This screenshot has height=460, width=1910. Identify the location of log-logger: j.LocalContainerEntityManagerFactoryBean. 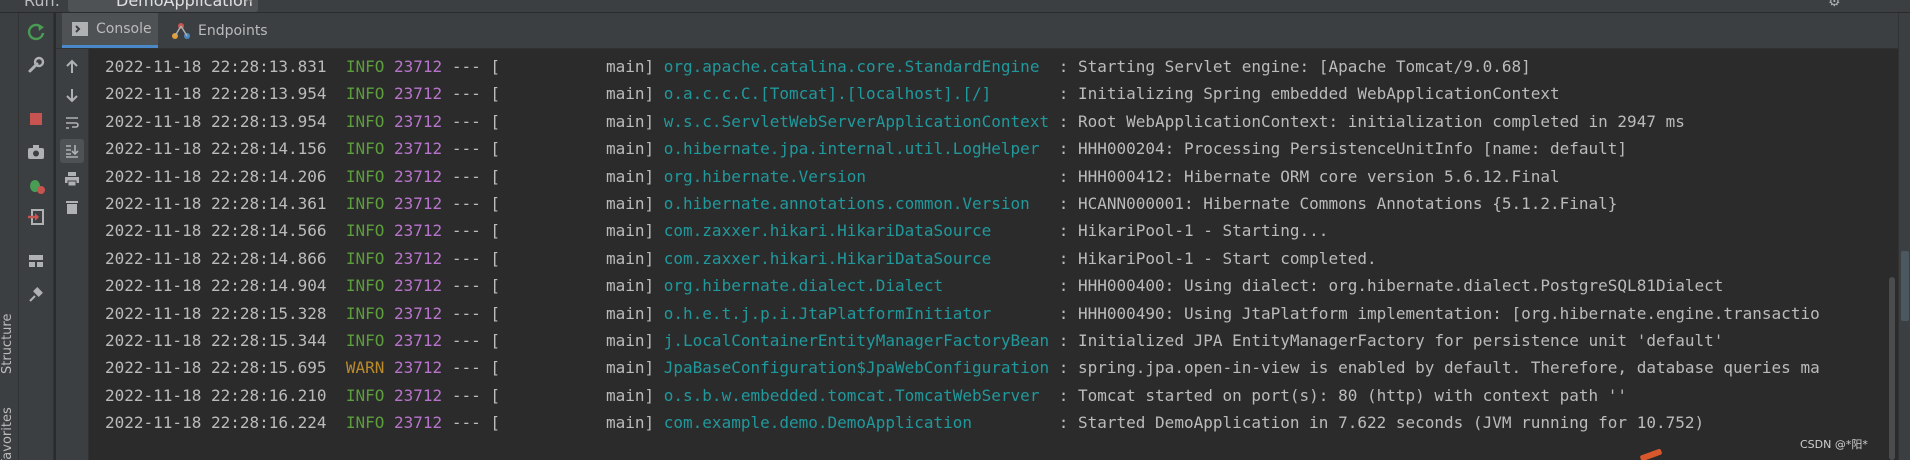
(856, 340).